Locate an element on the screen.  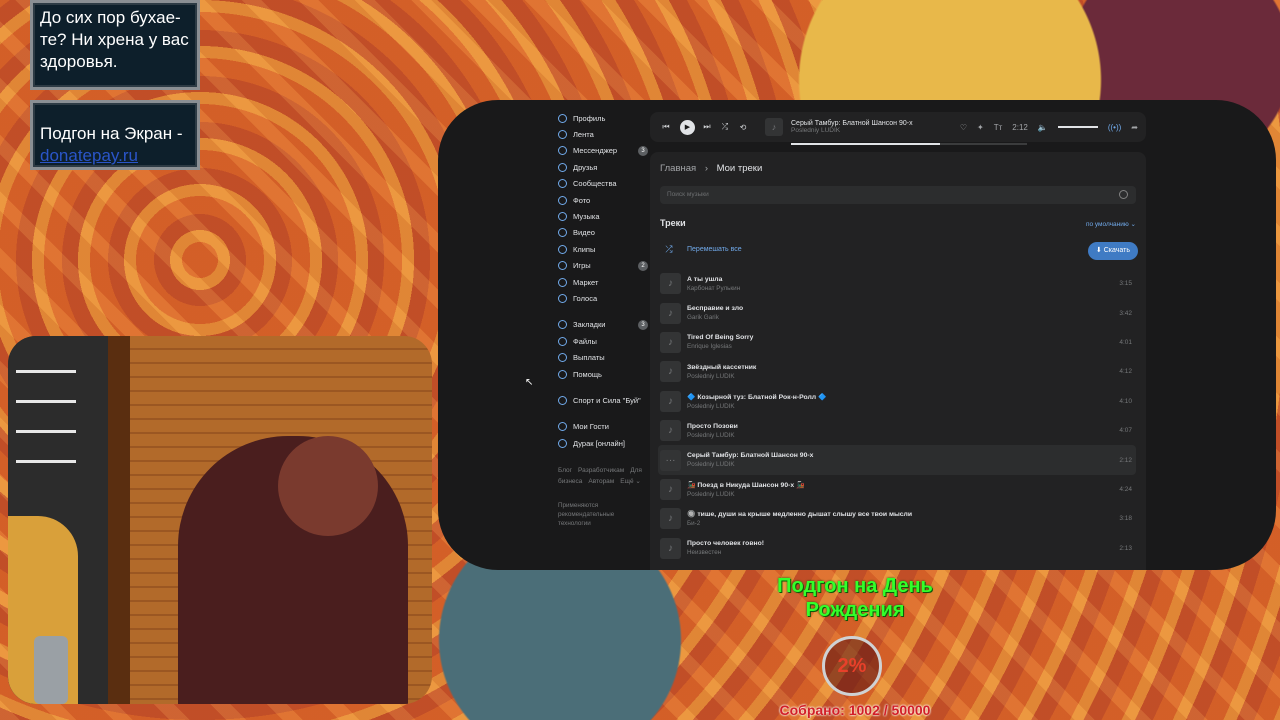
sidebar-item: Маркет is located at coordinates (603, 282).